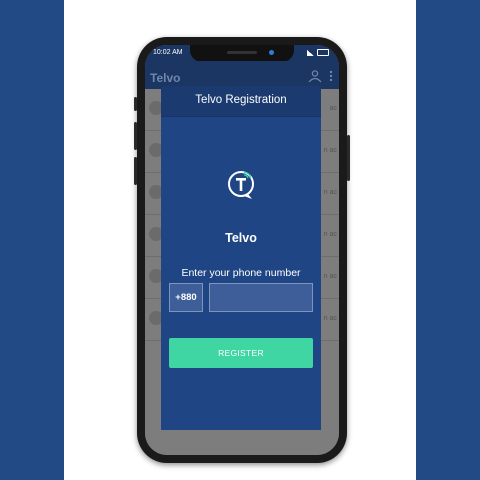 The height and width of the screenshot is (480, 480). What do you see at coordinates (32, 240) in the screenshot?
I see `left-blue-panel` at bounding box center [32, 240].